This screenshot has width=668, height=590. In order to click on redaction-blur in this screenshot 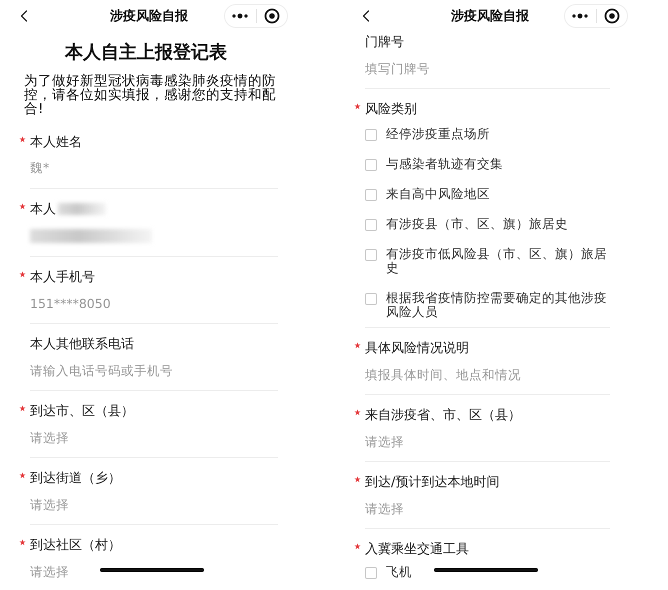, I will do `click(82, 209)`.